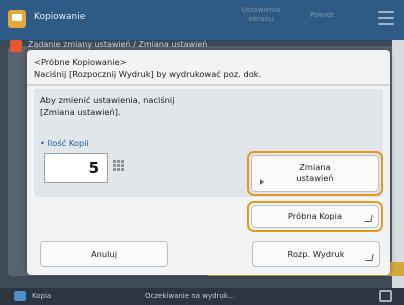  Describe the element at coordinates (385, 296) in the screenshot. I see `status-monitor-icon` at that location.